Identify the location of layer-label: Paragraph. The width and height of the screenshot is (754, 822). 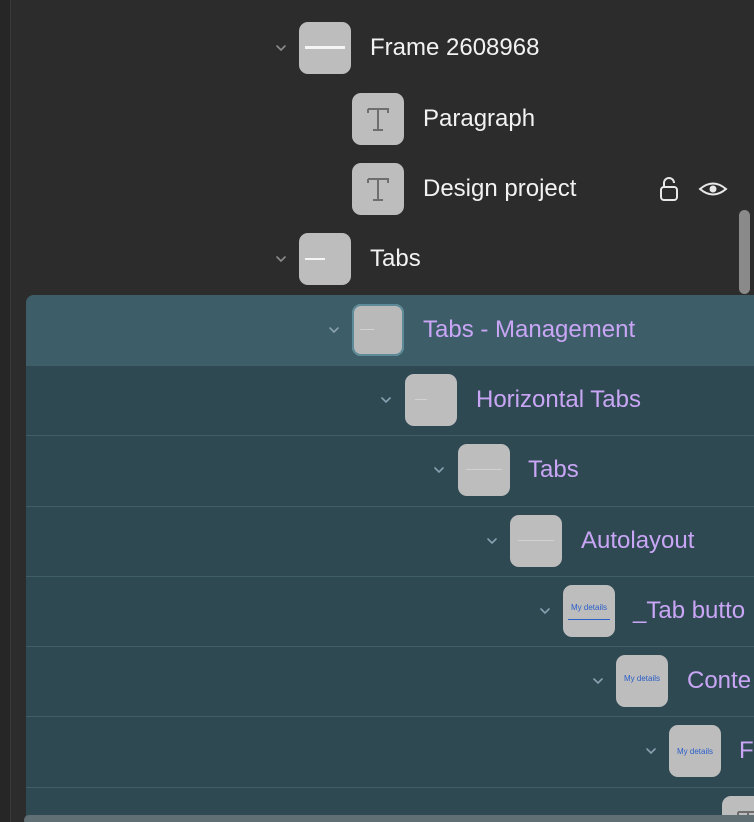
(479, 118).